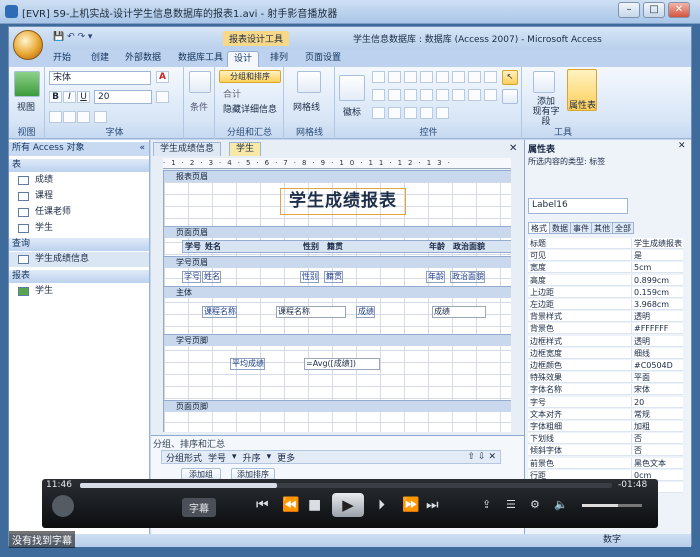 The image size is (700, 557). Describe the element at coordinates (142, 148) in the screenshot. I see `nav-collapse-icon: «` at that location.